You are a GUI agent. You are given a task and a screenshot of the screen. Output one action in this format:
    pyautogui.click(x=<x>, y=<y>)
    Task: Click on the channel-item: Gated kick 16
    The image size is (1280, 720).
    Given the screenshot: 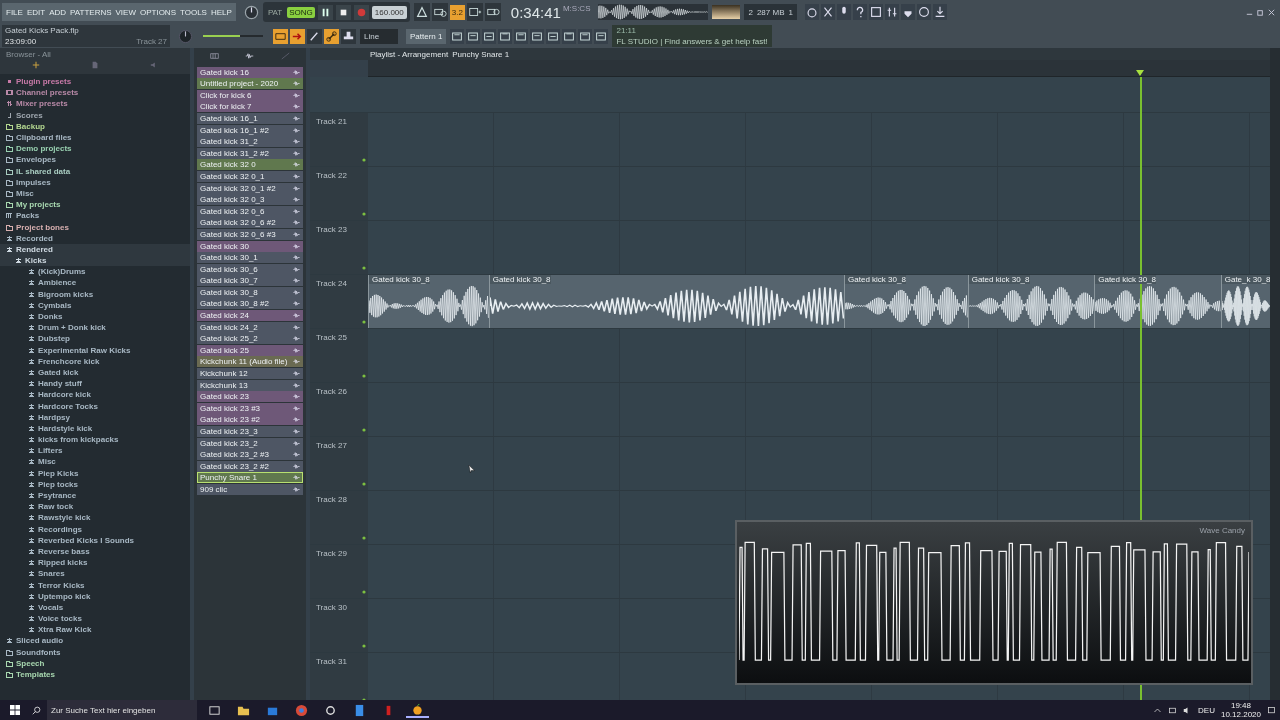 What is the action you would take?
    pyautogui.click(x=250, y=72)
    